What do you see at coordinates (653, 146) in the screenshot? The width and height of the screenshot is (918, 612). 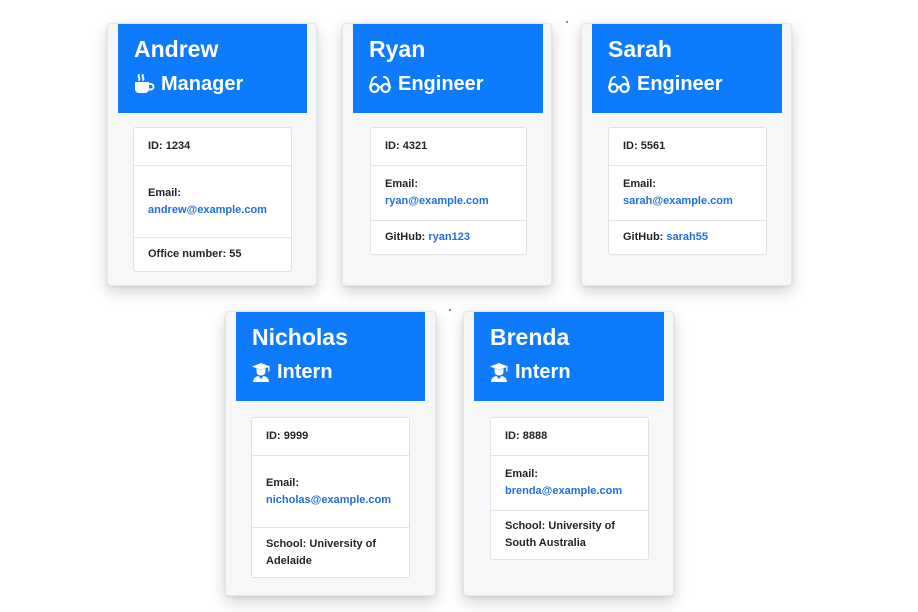 I see `id-value: 5561` at bounding box center [653, 146].